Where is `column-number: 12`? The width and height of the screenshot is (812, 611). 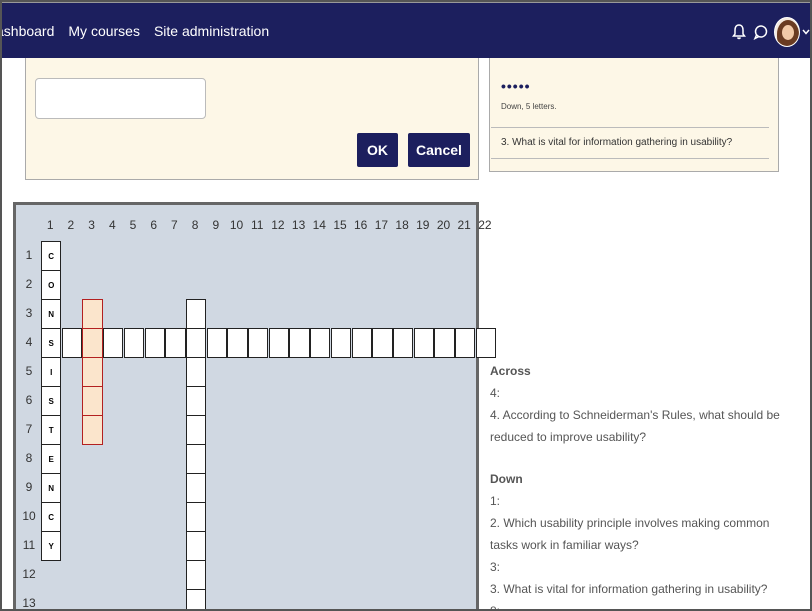 column-number: 12 is located at coordinates (278, 225).